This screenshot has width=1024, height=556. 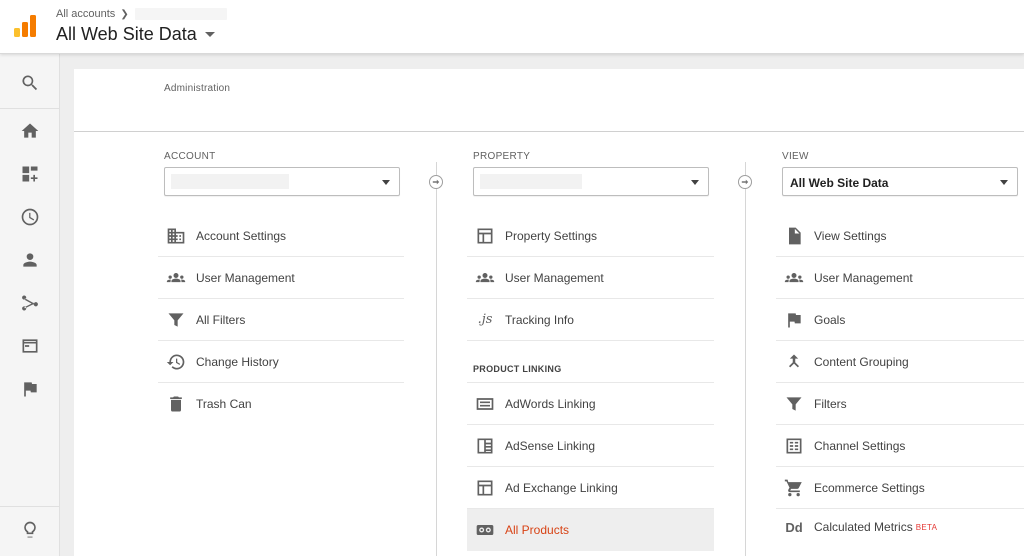 What do you see at coordinates (221, 319) in the screenshot?
I see `menu-label: All Filters` at bounding box center [221, 319].